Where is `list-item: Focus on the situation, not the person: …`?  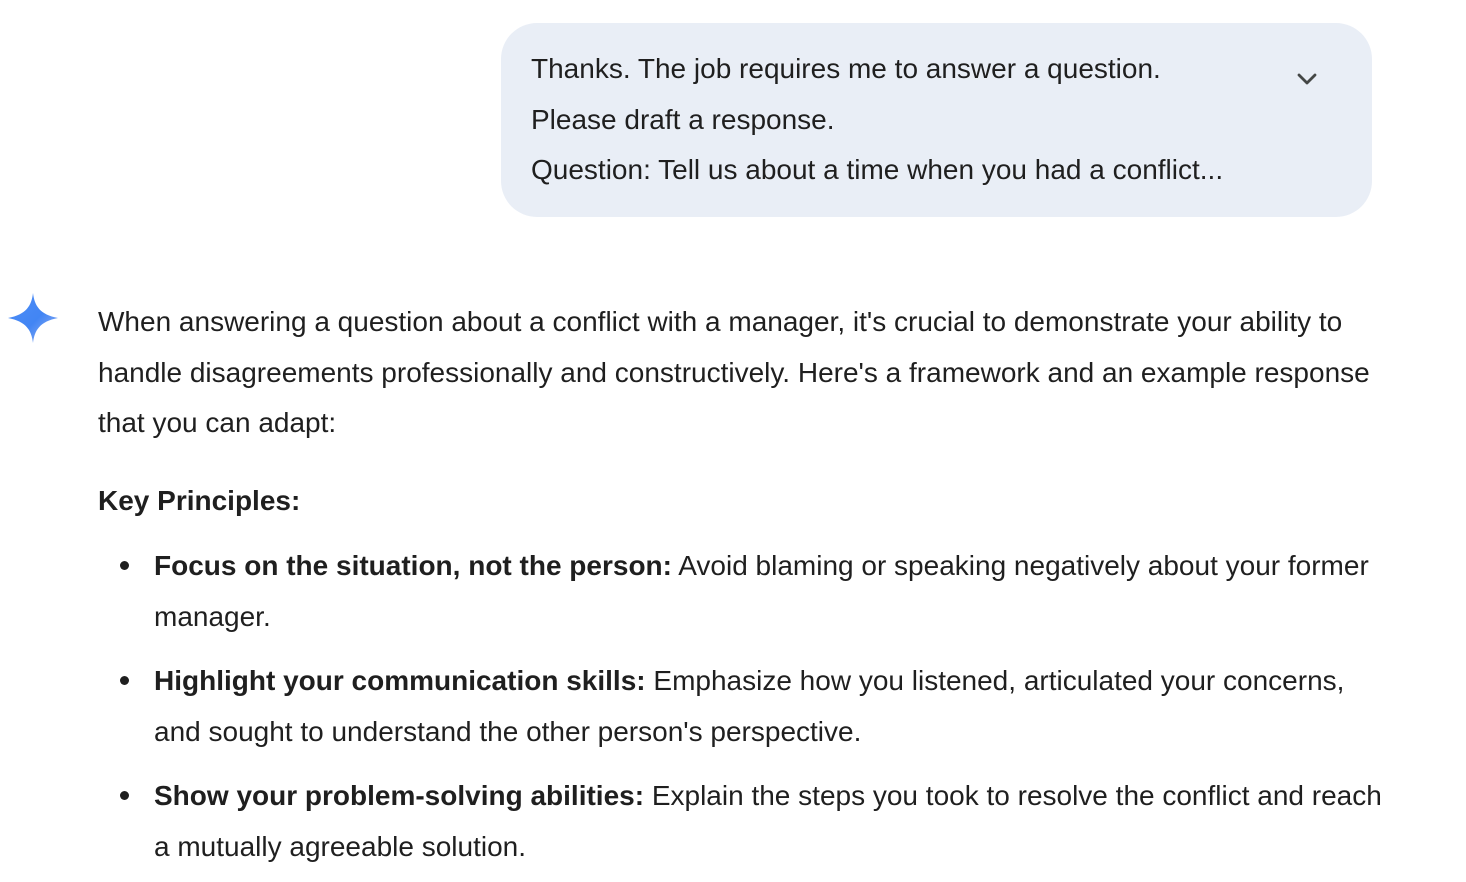 list-item: Focus on the situation, not the person: … is located at coordinates (748, 591).